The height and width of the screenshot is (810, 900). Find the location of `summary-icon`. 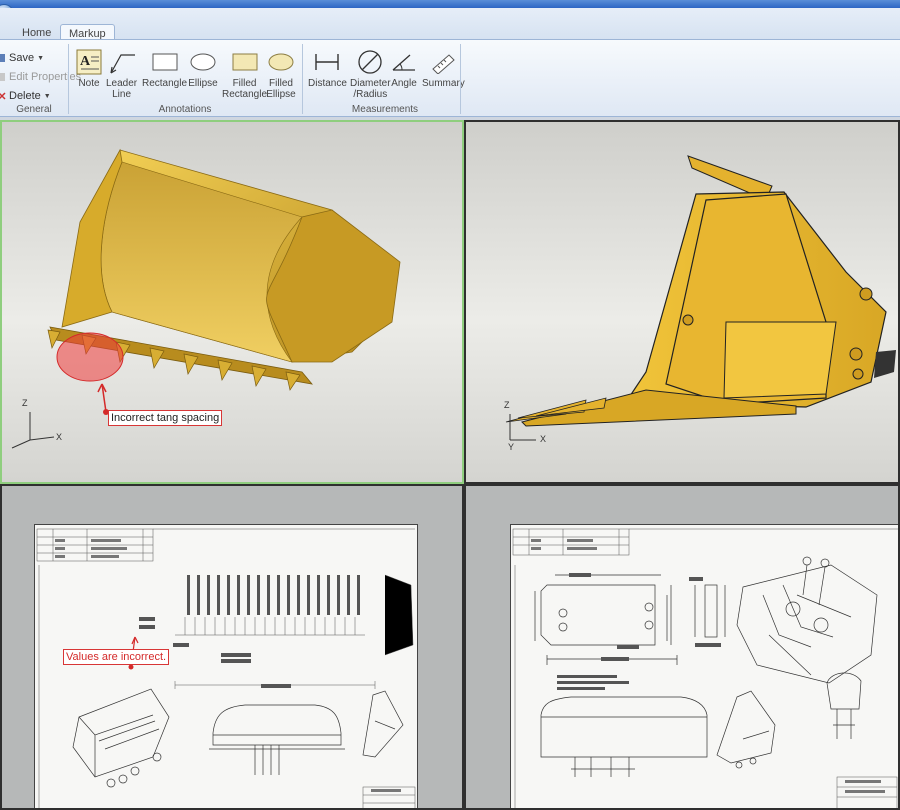

summary-icon is located at coordinates (444, 64).